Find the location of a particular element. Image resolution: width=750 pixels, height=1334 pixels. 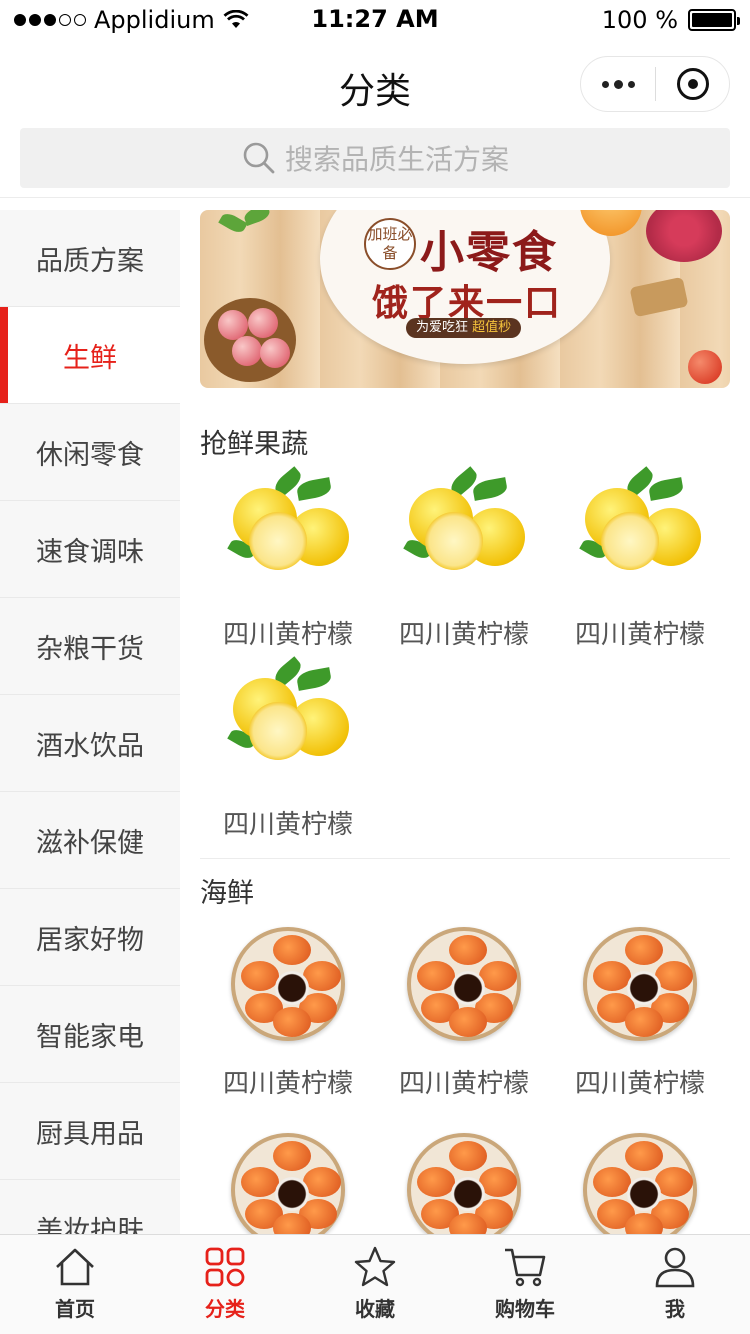

sidebar-item: 酒水饮品 is located at coordinates (90, 743).